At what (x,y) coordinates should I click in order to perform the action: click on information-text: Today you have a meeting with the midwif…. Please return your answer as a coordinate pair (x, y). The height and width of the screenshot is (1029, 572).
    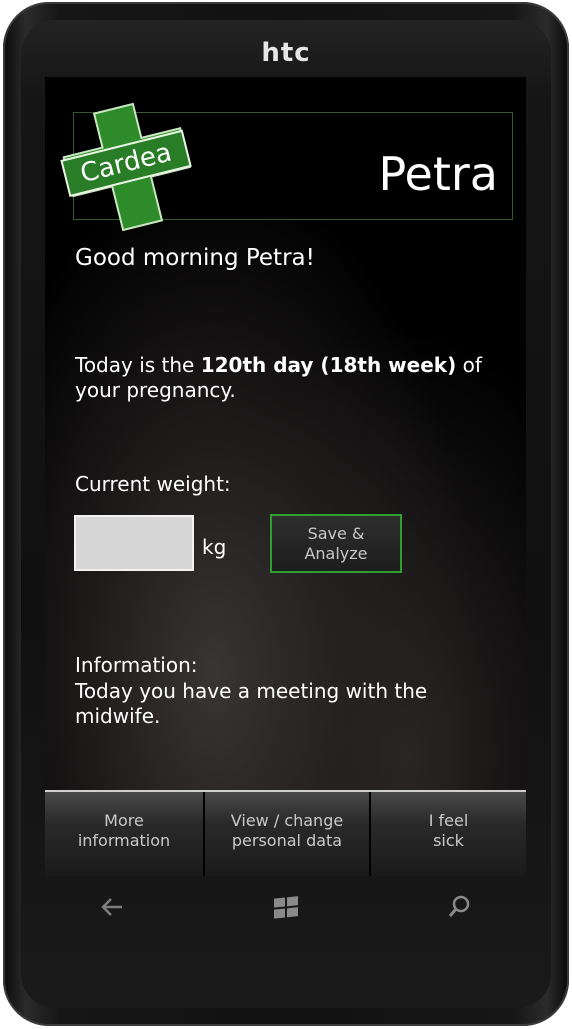
    Looking at the image, I should click on (251, 703).